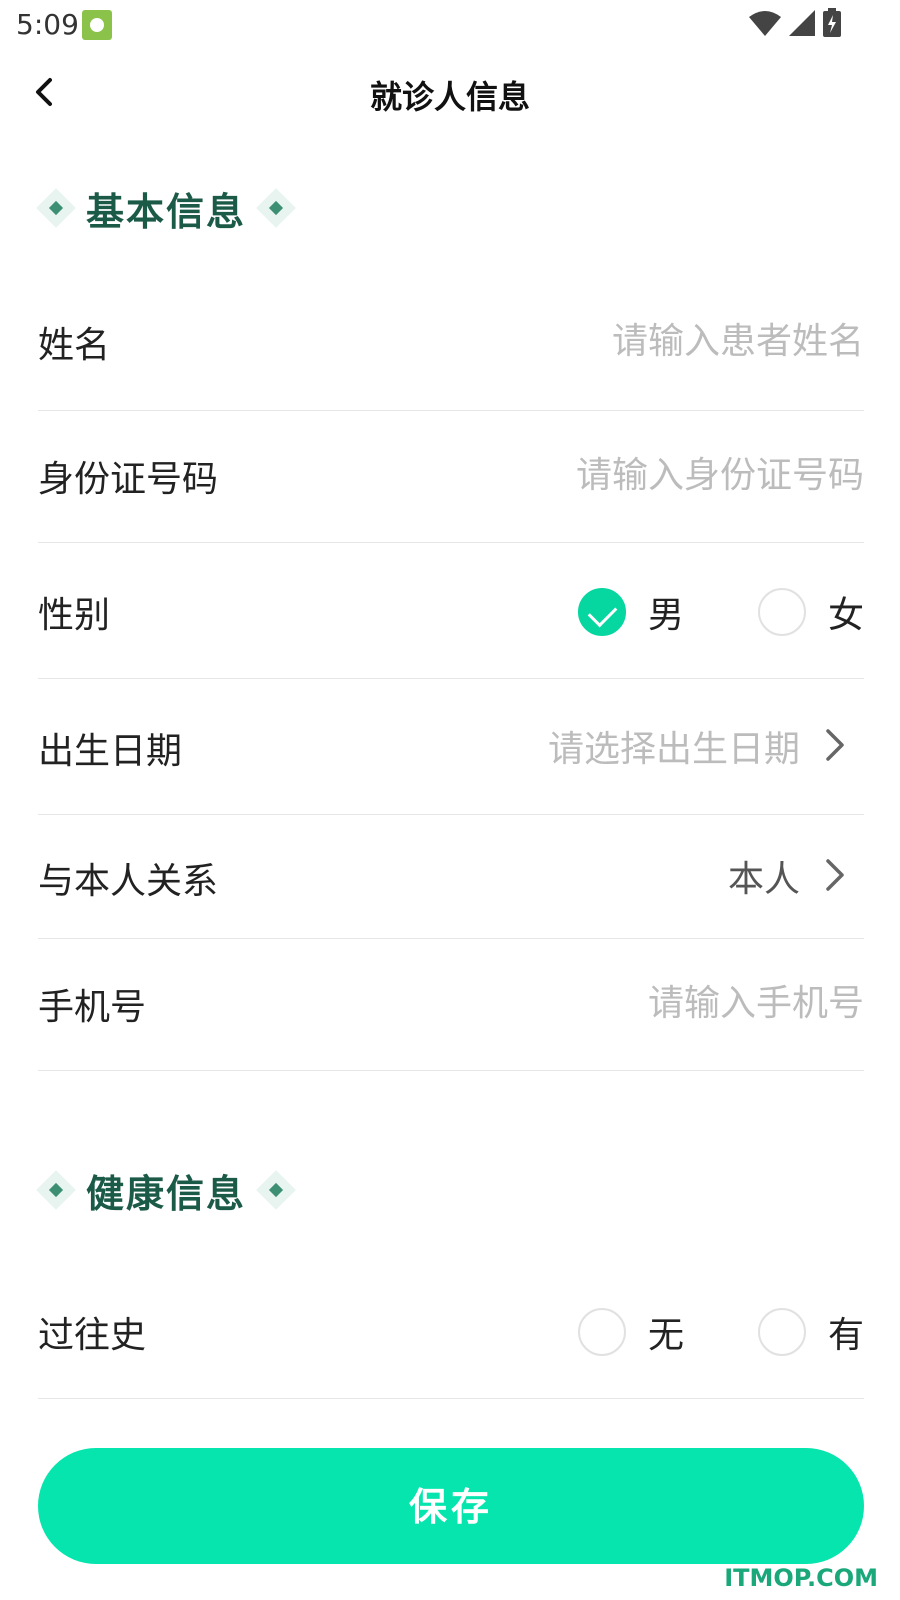  I want to click on id-number-row: 身份证号码 请输入身份证号码, so click(451, 476).